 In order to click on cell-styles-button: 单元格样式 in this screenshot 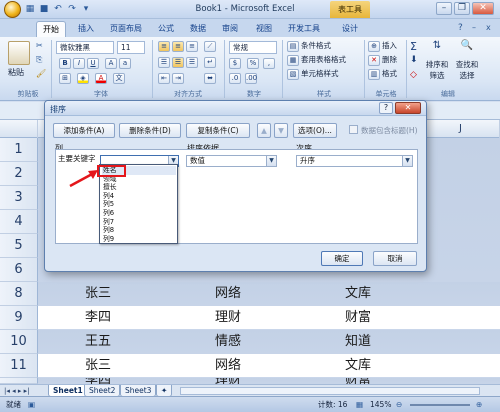, I will do `click(320, 74)`.